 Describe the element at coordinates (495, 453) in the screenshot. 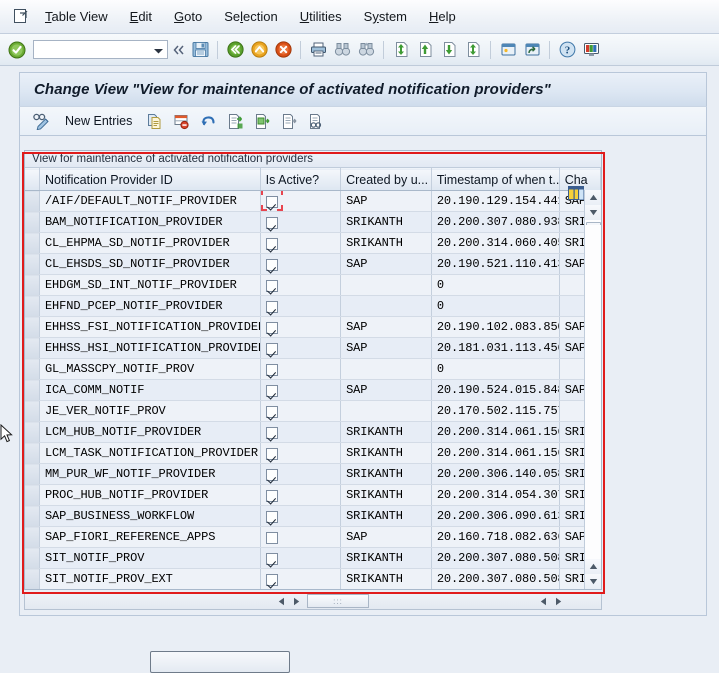

I see `cell-timestamp: 20.200.314.061.156` at that location.